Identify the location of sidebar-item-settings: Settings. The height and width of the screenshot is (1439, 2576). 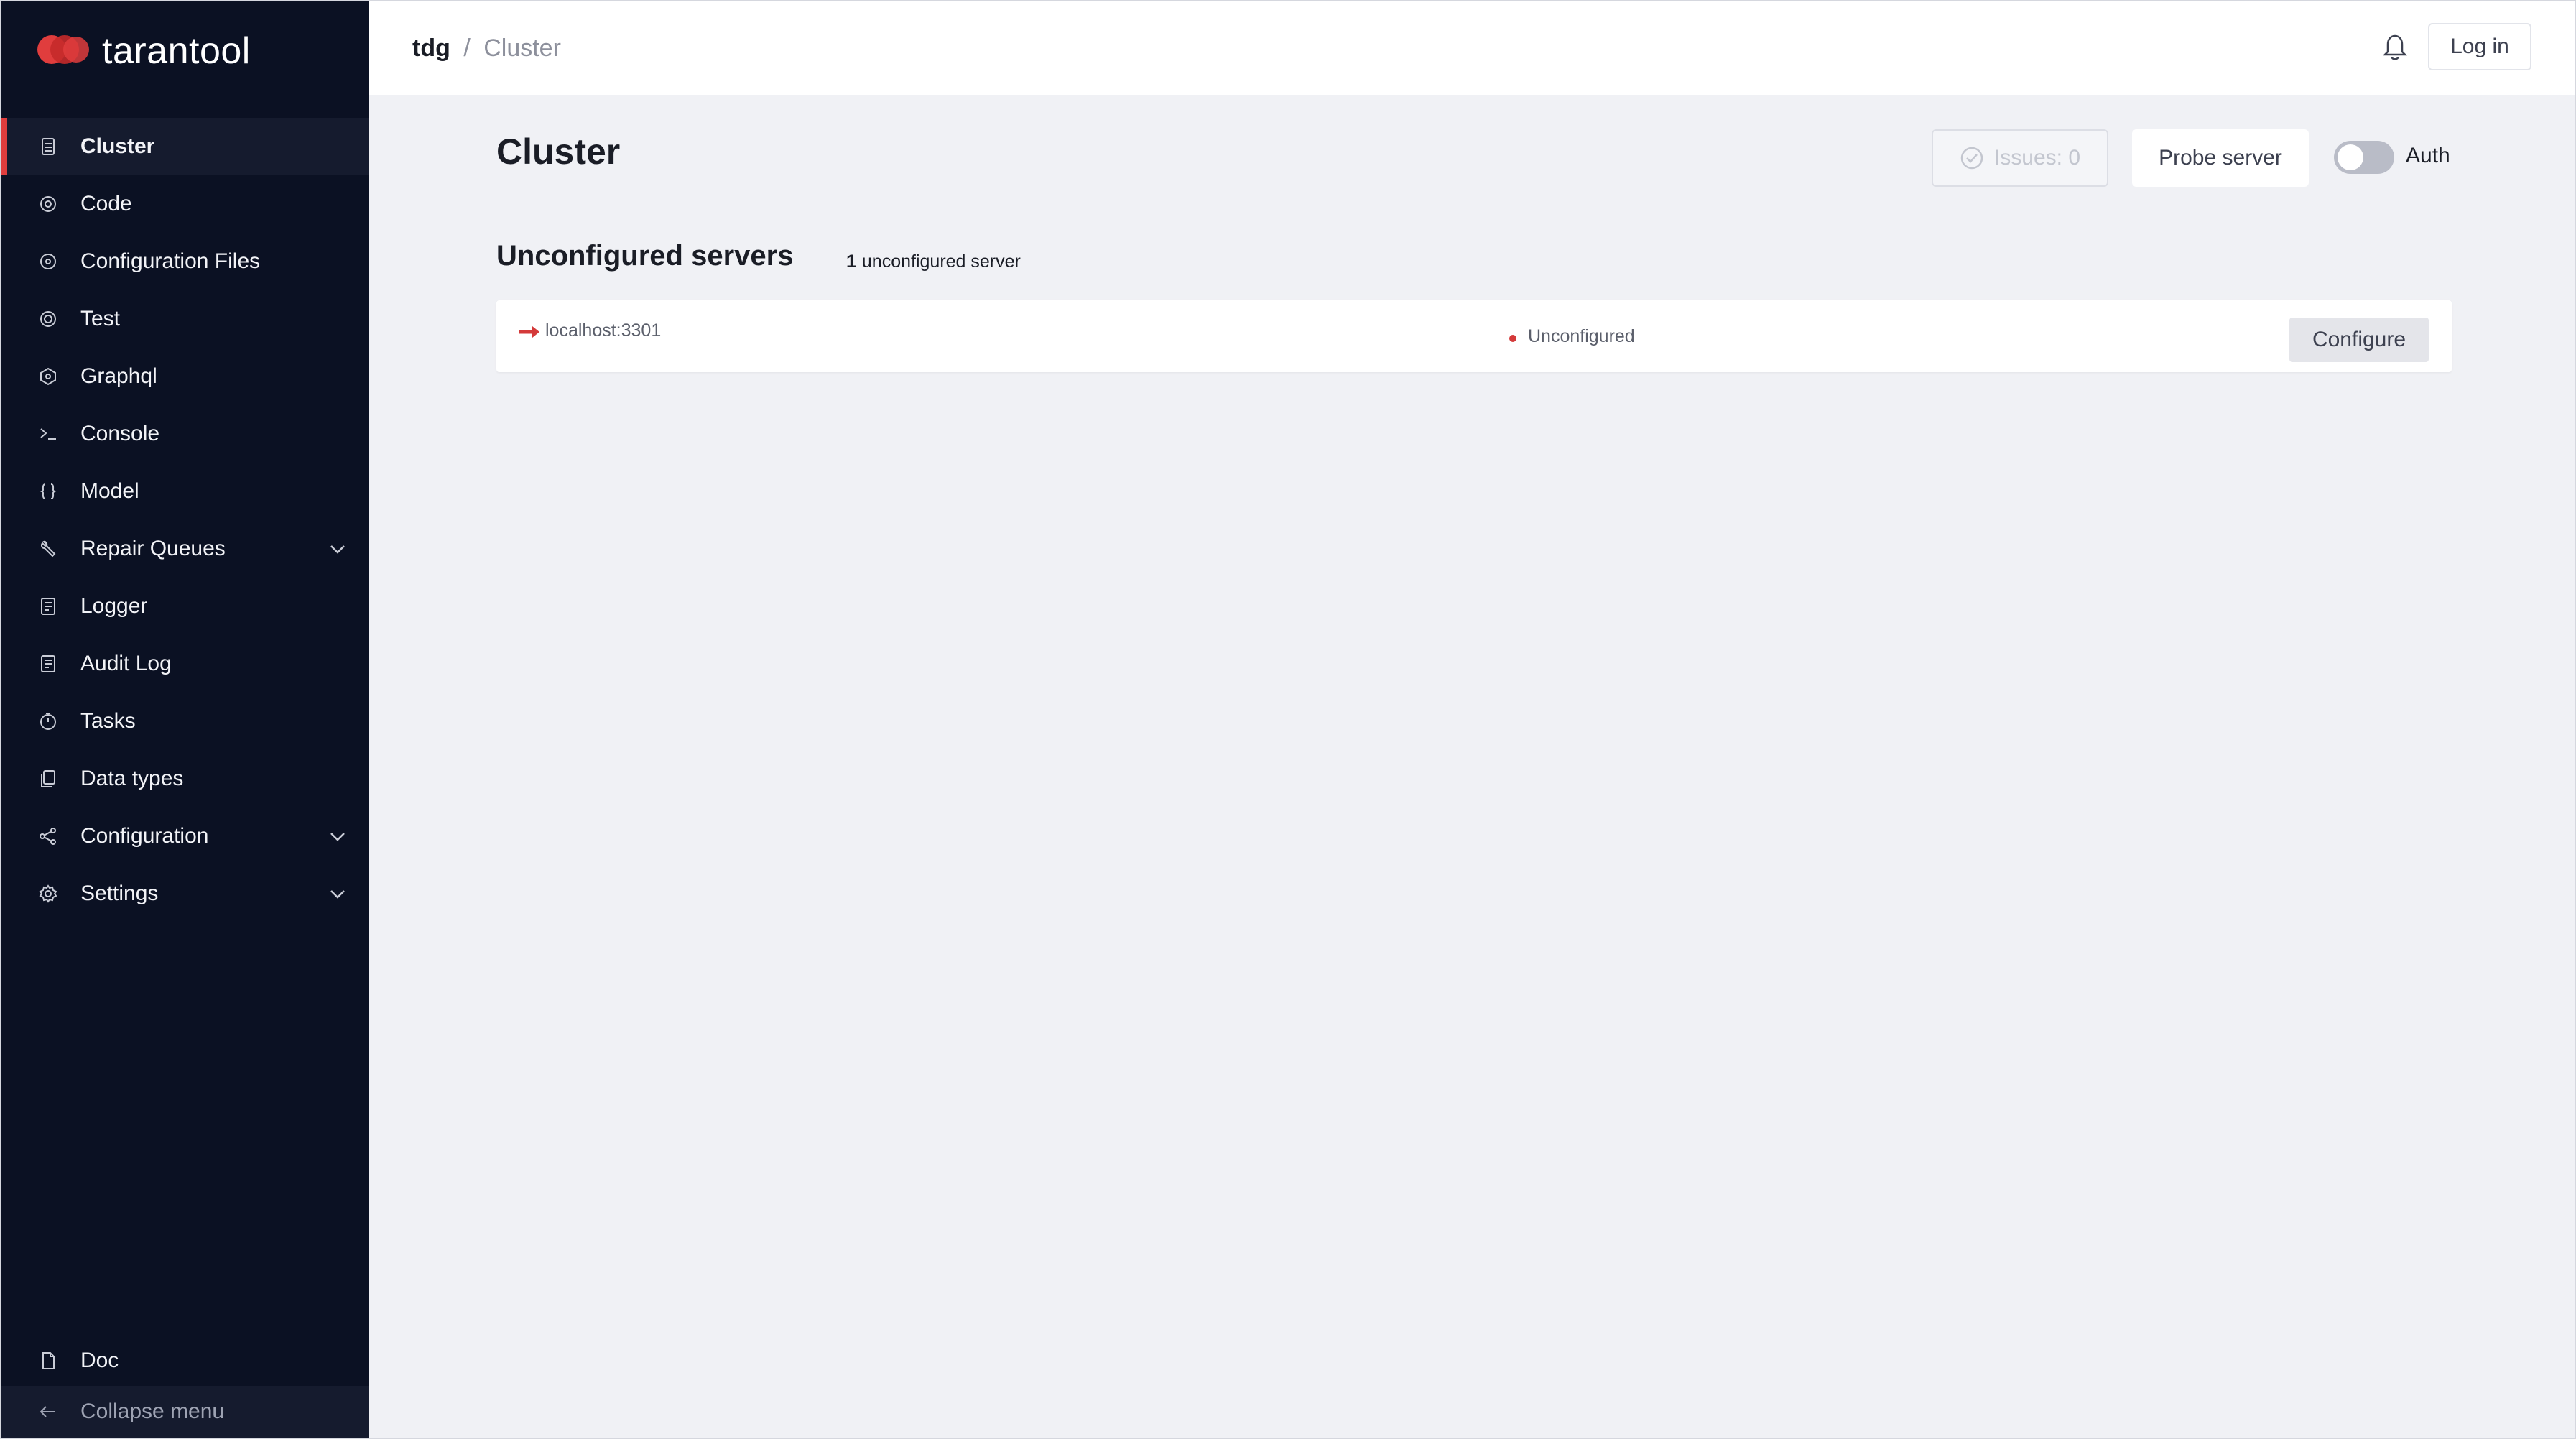
(185, 893).